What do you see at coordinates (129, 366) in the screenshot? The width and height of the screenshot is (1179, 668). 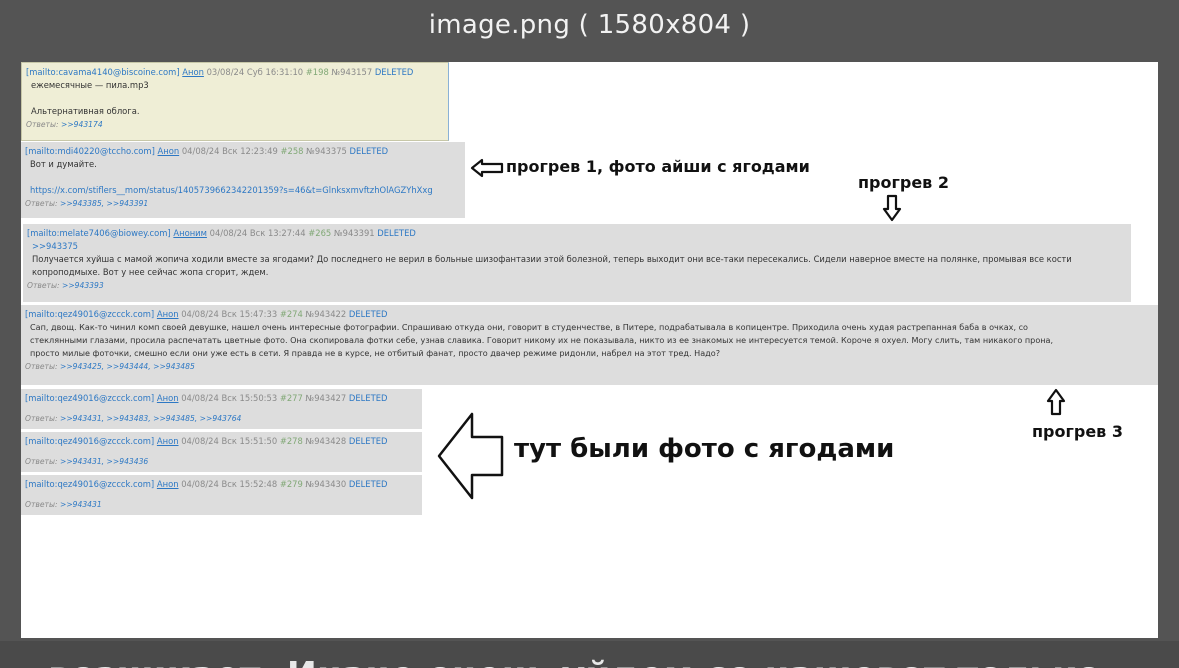 I see `reply-link: >>943444,` at bounding box center [129, 366].